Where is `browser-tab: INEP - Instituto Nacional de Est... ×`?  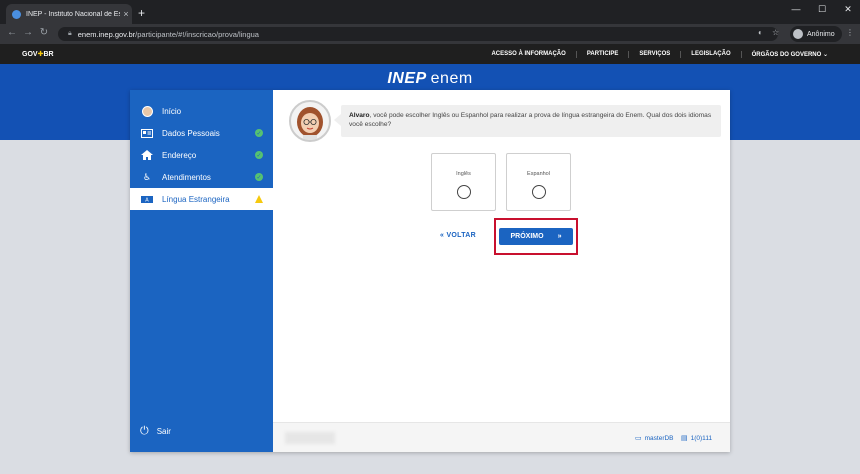 browser-tab: INEP - Instituto Nacional de Est... × is located at coordinates (69, 14).